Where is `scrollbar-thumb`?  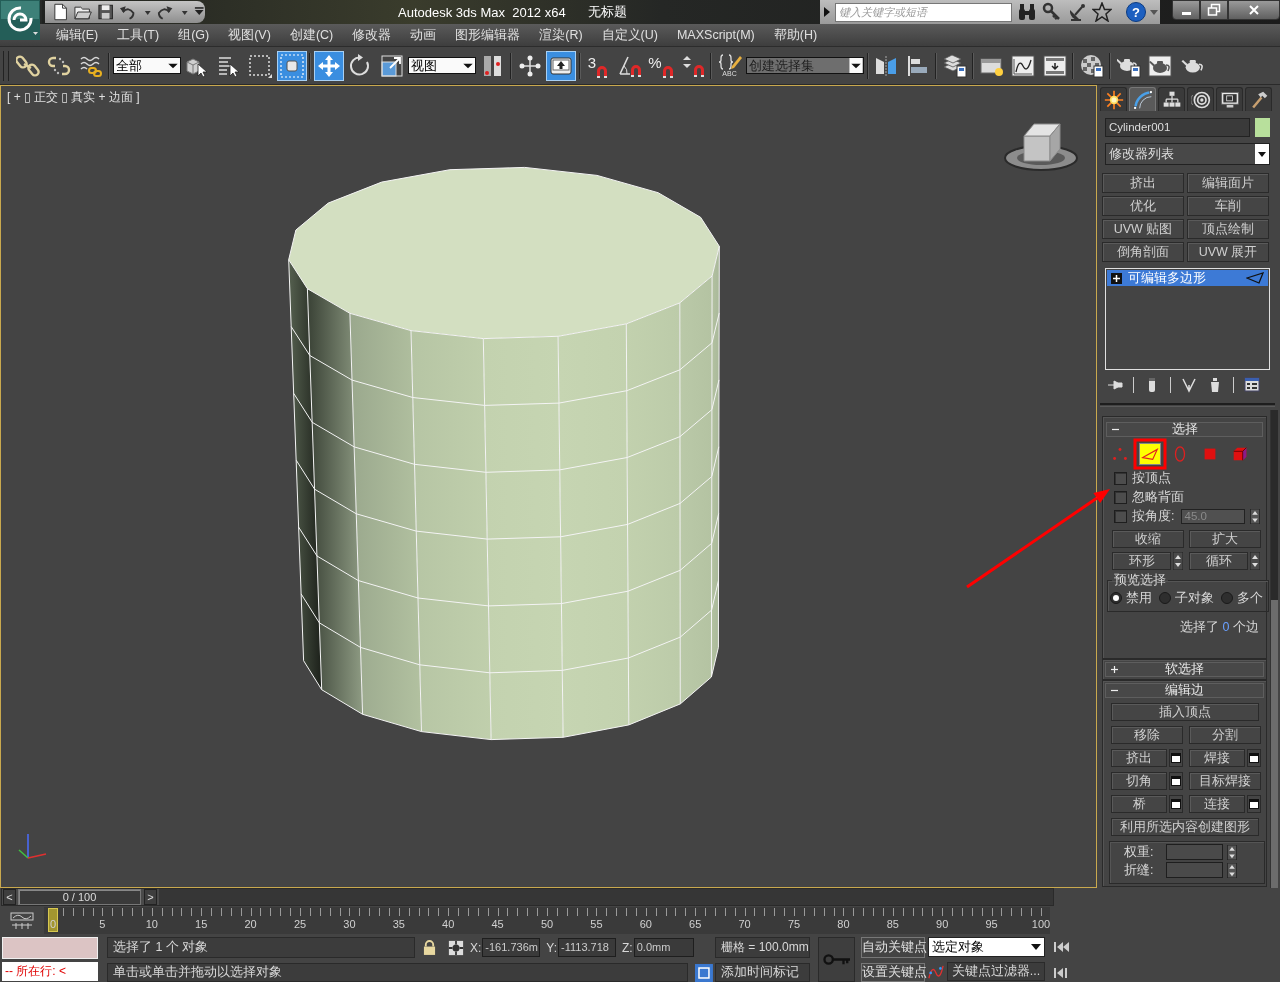
scrollbar-thumb is located at coordinates (1274, 505).